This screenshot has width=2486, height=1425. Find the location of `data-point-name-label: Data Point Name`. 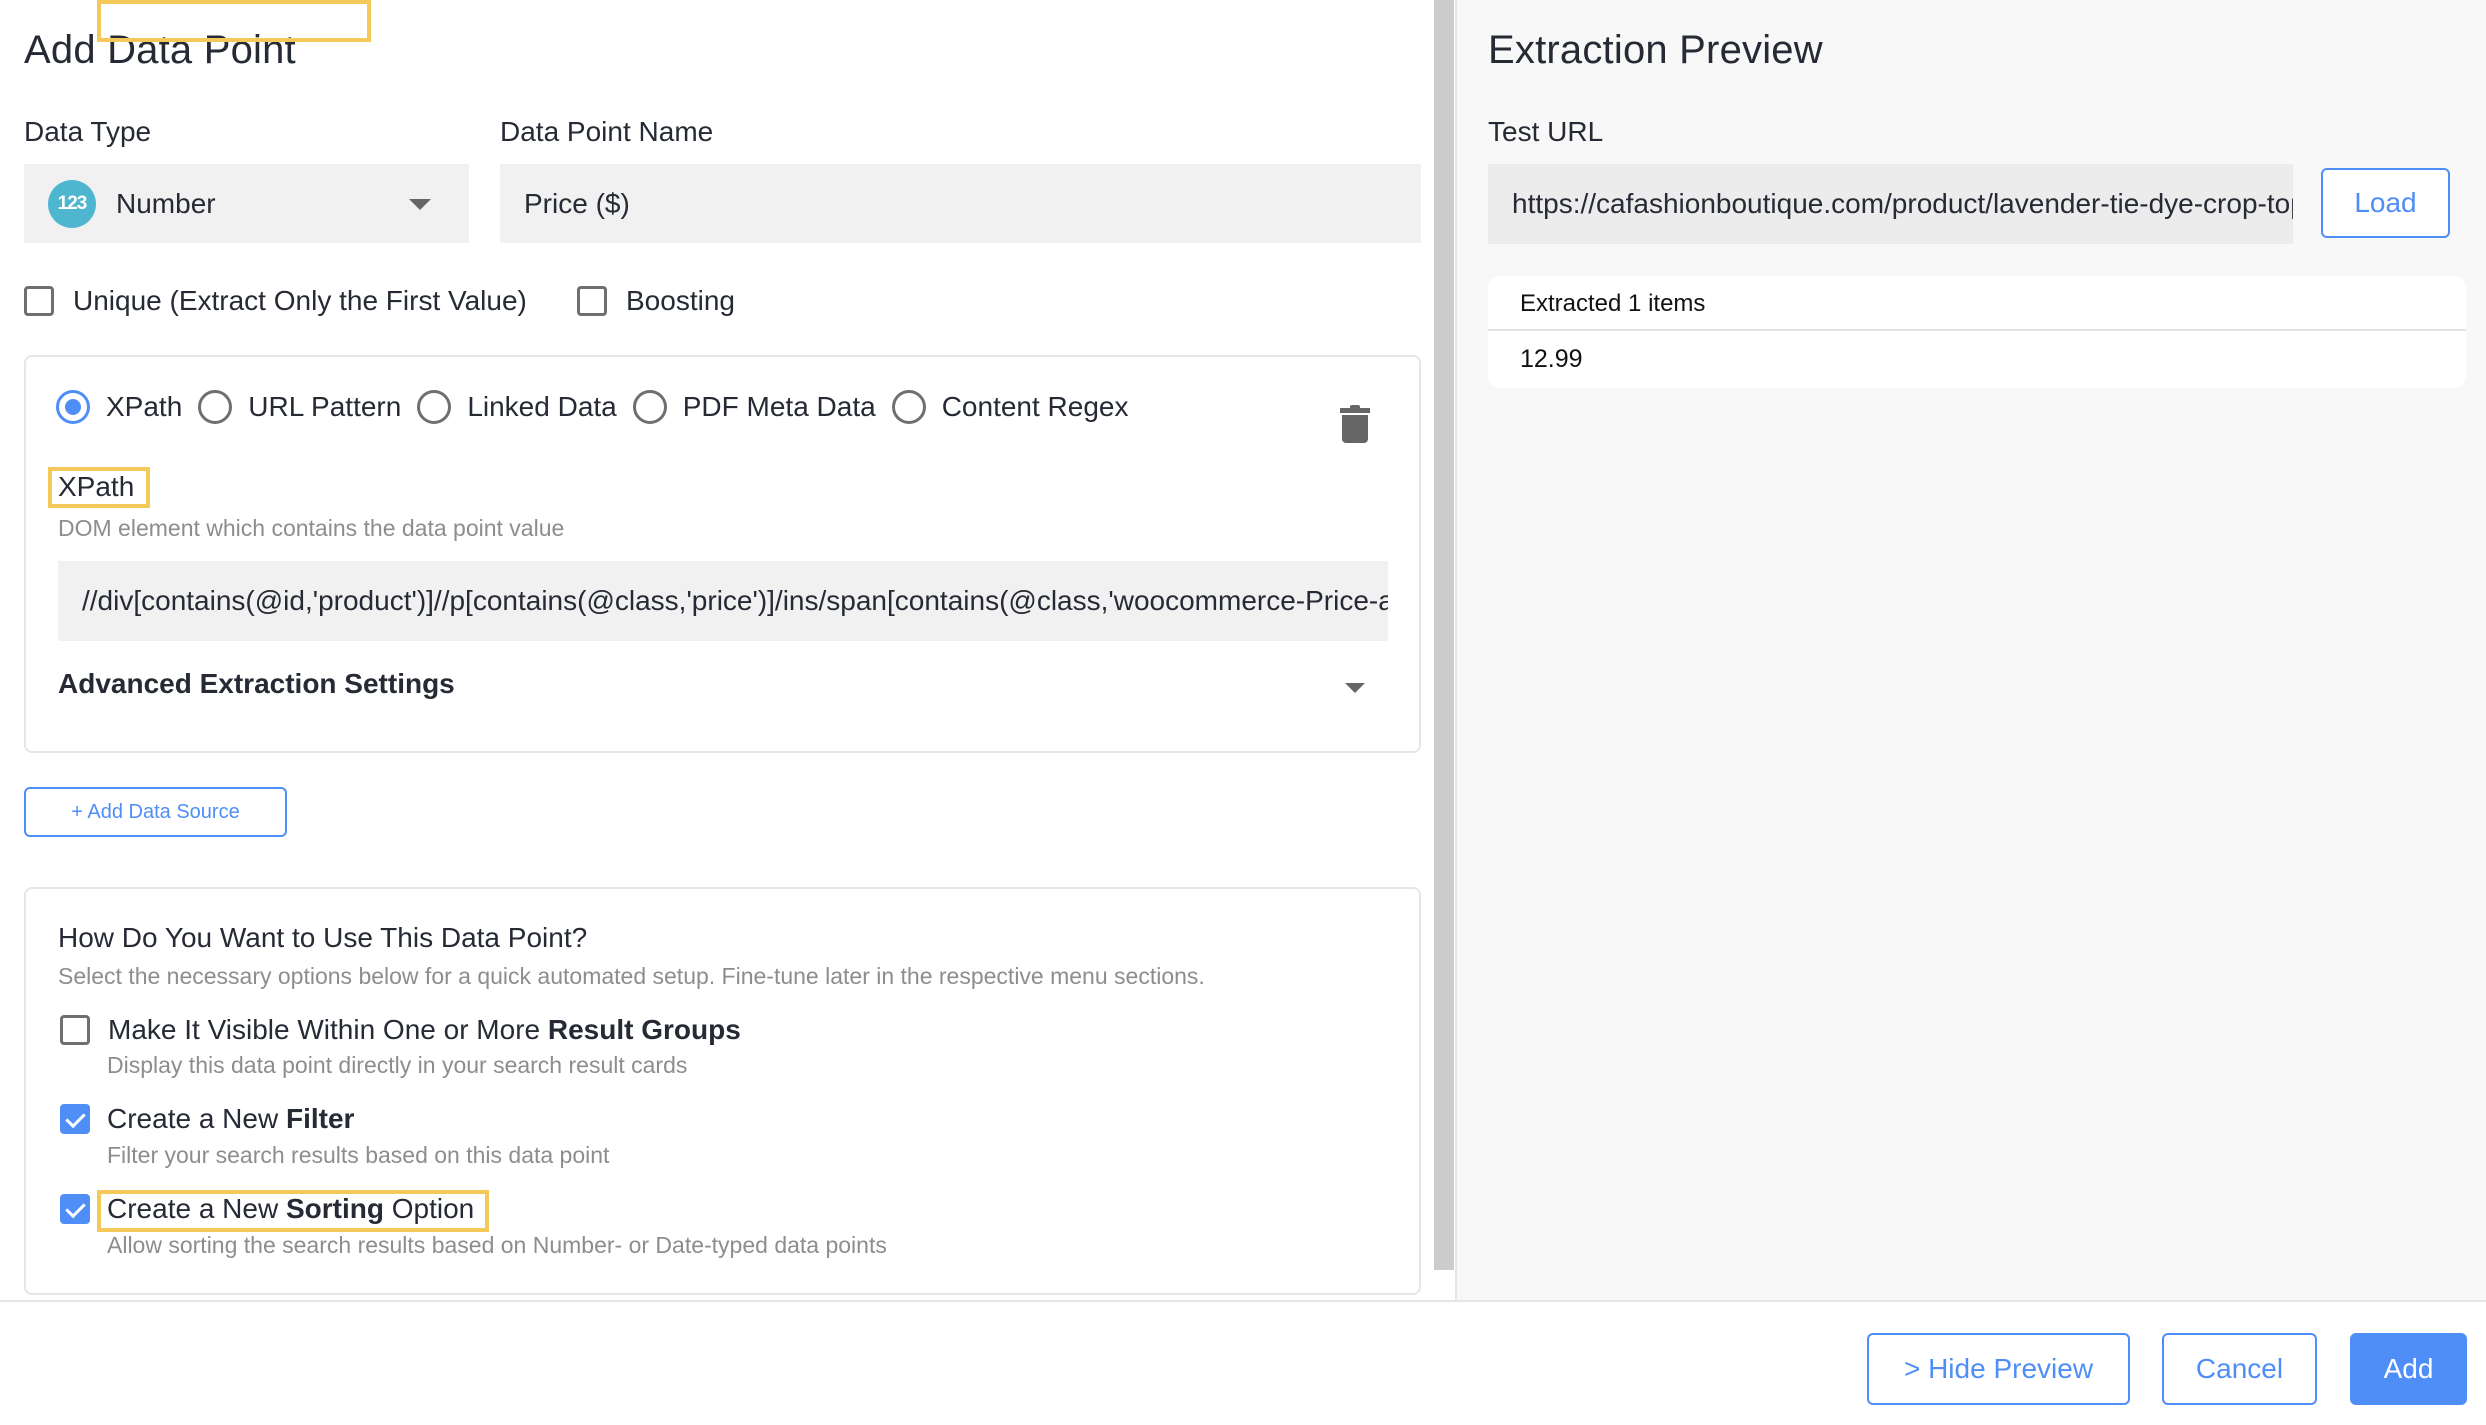

data-point-name-label: Data Point Name is located at coordinates (607, 131).